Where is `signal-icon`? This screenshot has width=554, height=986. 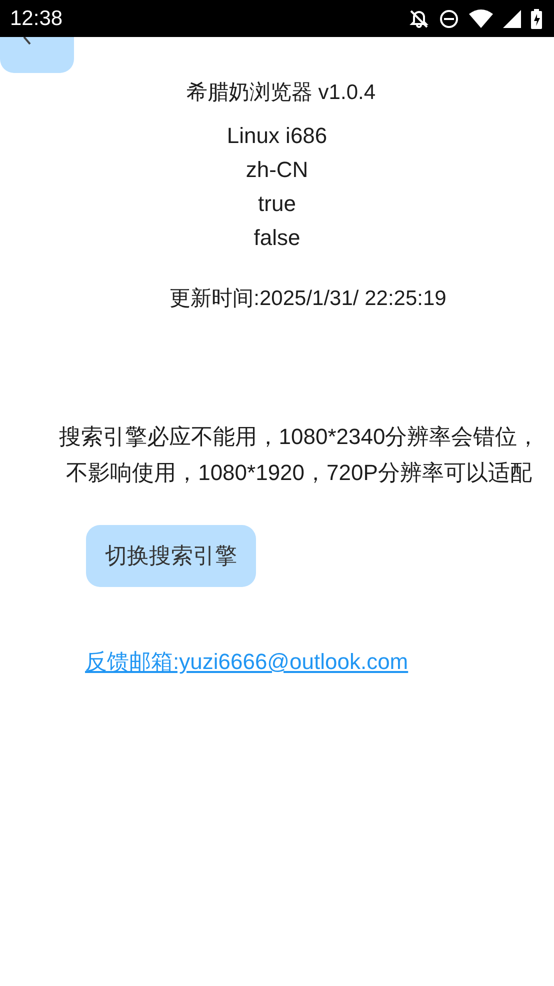 signal-icon is located at coordinates (512, 19).